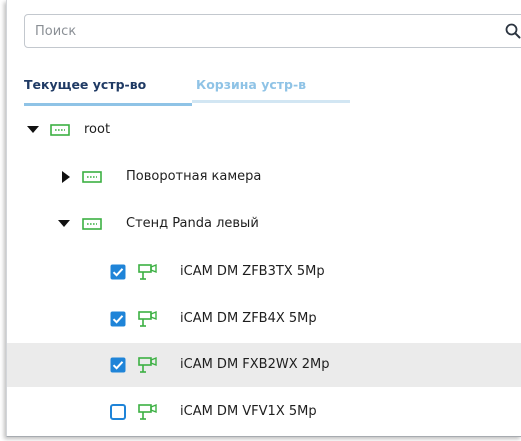 This screenshot has height=441, width=521. I want to click on search-input, so click(255, 31).